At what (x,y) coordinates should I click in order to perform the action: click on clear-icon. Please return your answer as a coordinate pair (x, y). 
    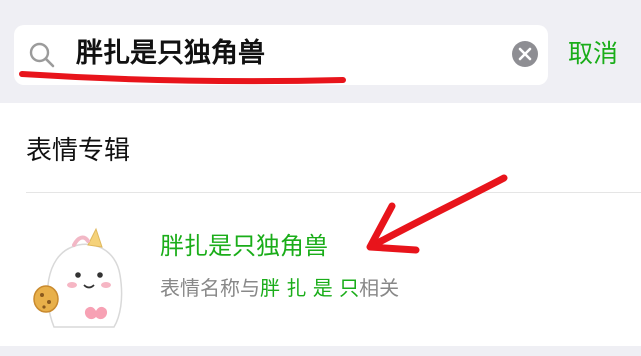
    Looking at the image, I should click on (525, 54).